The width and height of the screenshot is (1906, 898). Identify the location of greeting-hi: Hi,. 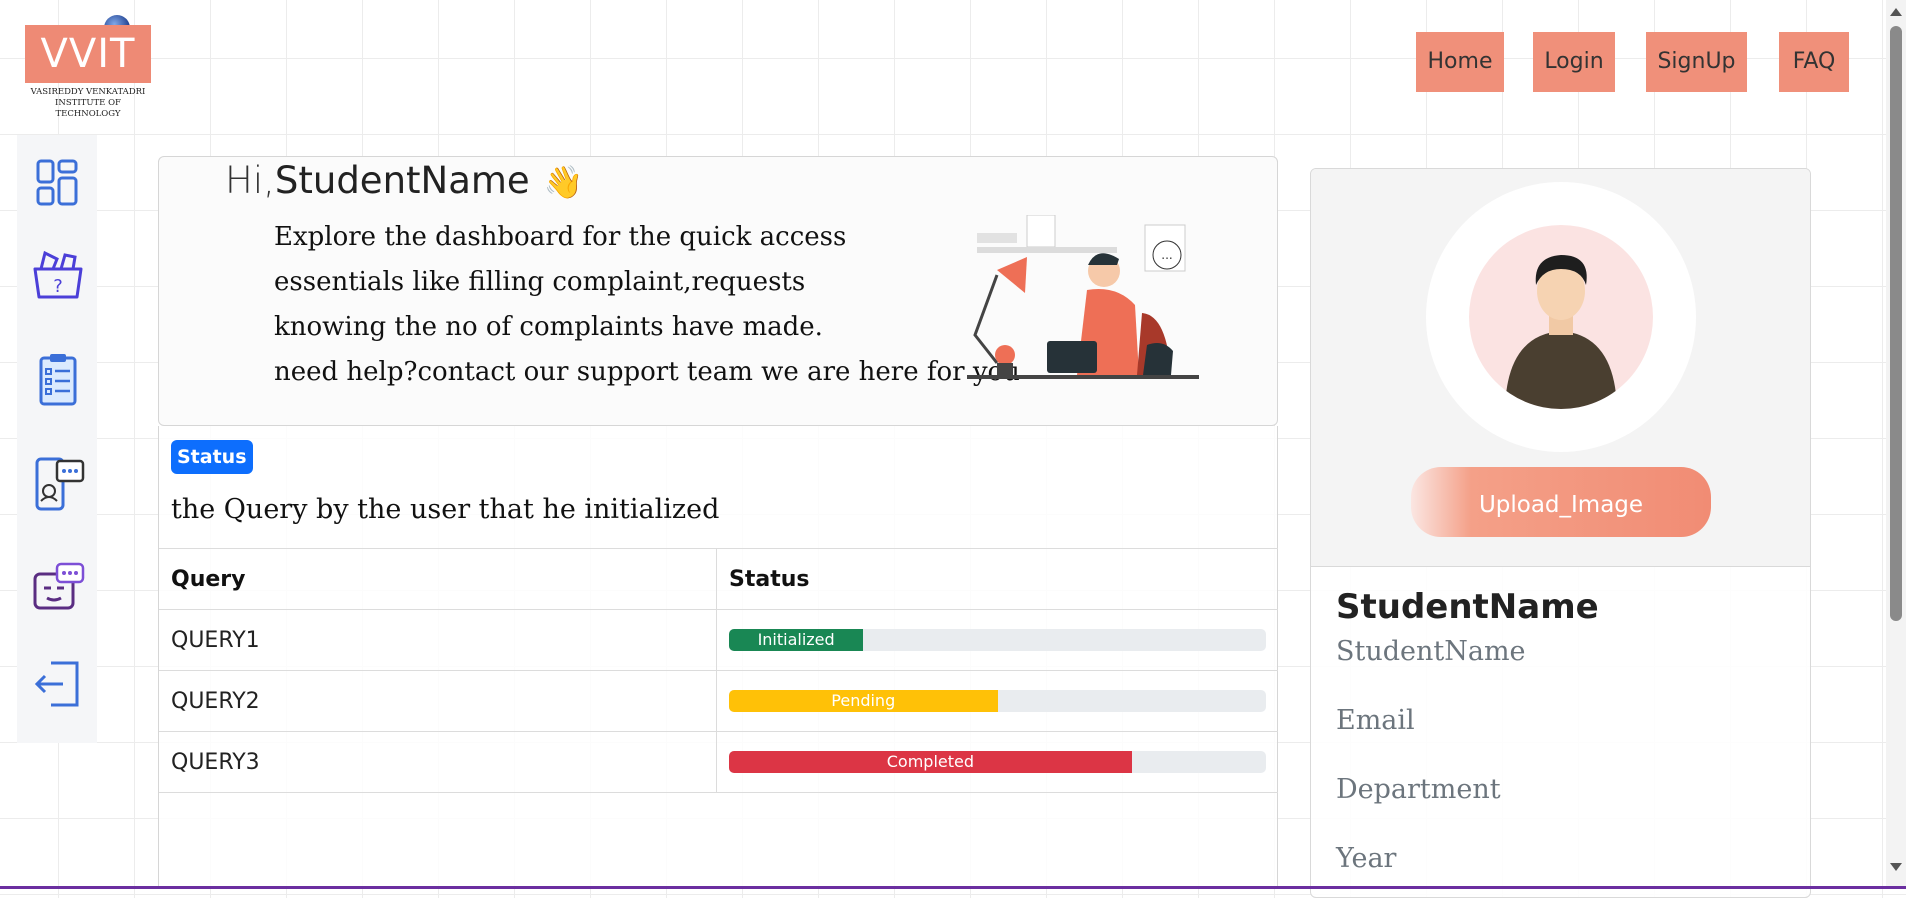
(250, 180).